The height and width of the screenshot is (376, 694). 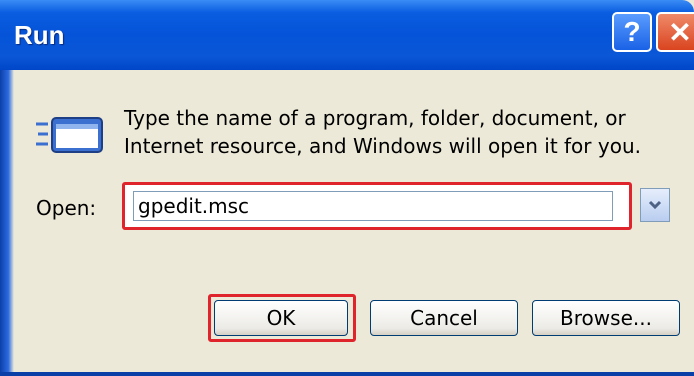 What do you see at coordinates (373, 206) in the screenshot?
I see `open-input` at bounding box center [373, 206].